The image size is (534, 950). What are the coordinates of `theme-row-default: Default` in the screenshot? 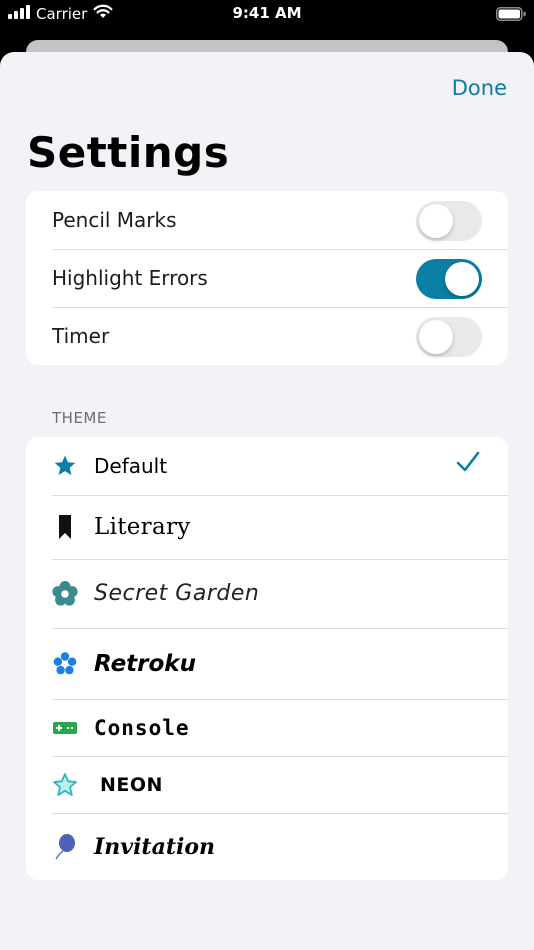 It's located at (267, 466).